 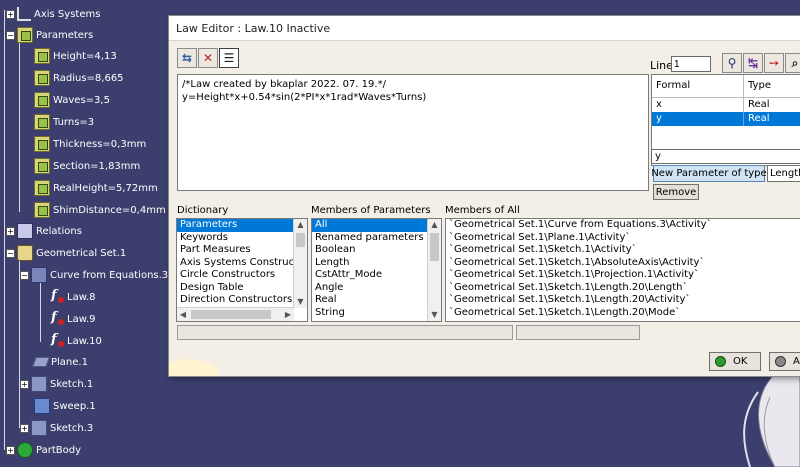 I want to click on tree-item-sketch: + Sketch.3, so click(x=56, y=428).